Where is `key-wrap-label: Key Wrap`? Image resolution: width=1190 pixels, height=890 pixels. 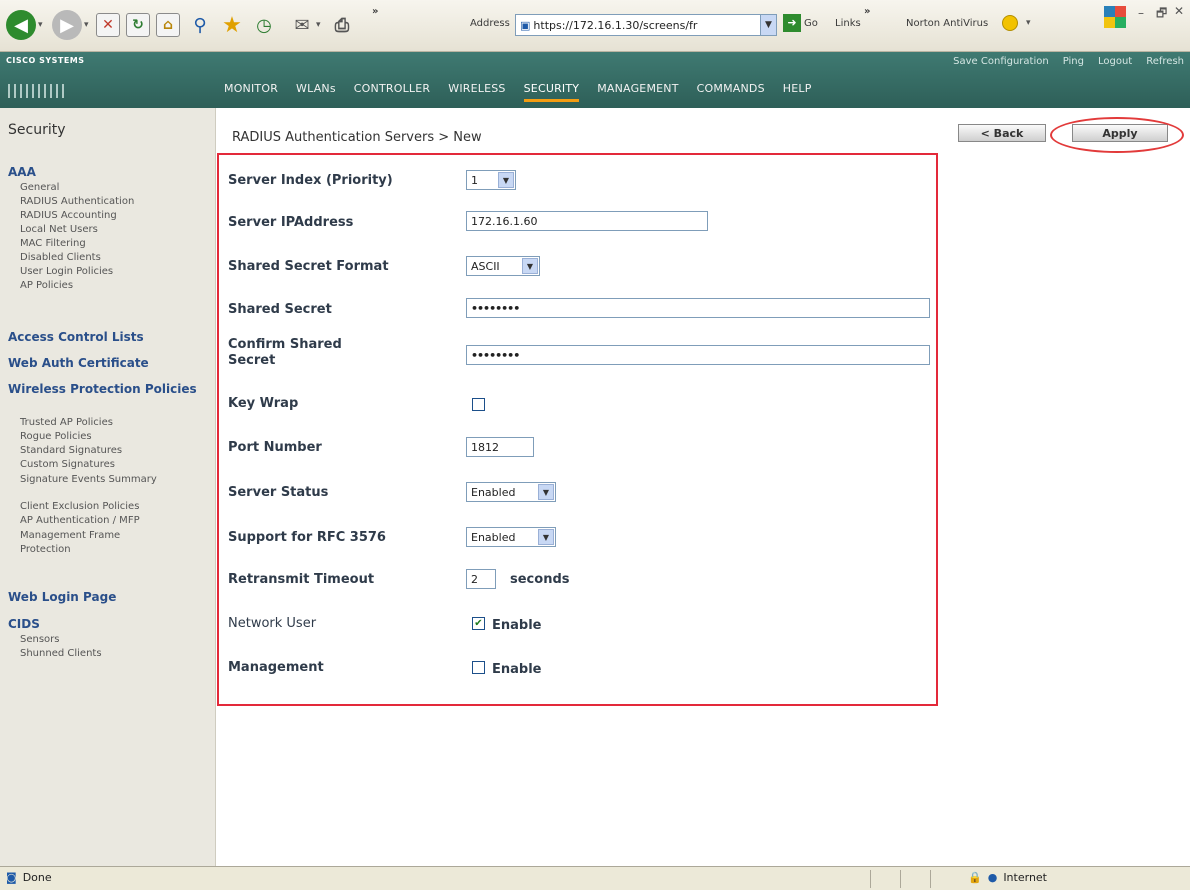
key-wrap-label: Key Wrap is located at coordinates (263, 403).